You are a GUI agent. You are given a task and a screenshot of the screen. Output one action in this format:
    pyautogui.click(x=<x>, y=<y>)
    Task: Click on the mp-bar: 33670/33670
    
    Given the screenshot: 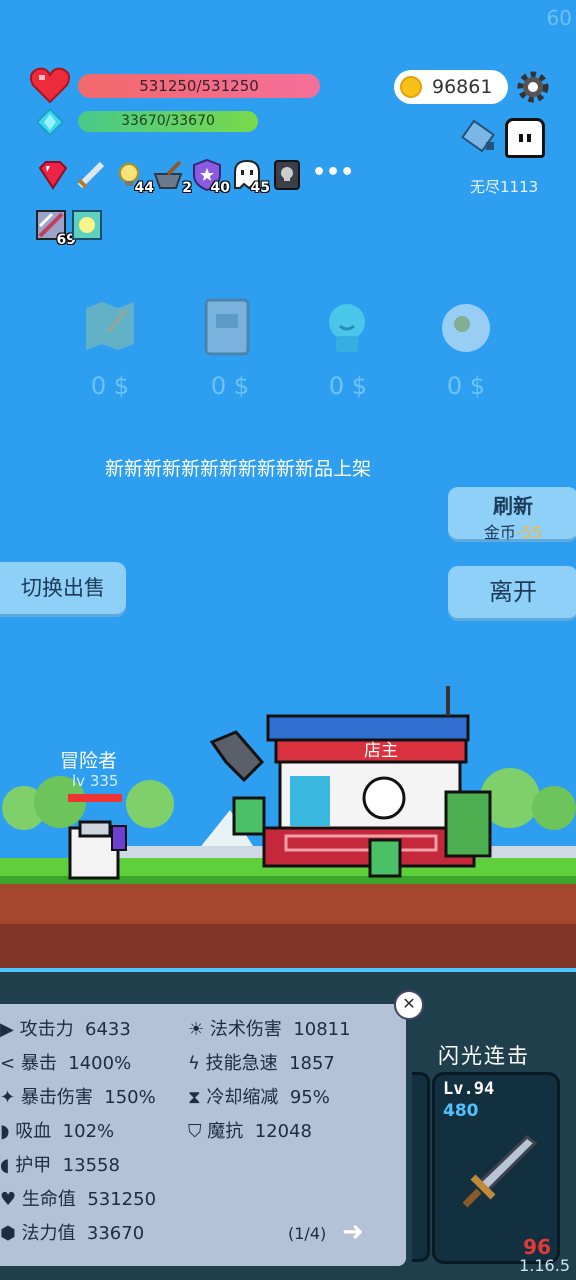 What is the action you would take?
    pyautogui.click(x=168, y=121)
    